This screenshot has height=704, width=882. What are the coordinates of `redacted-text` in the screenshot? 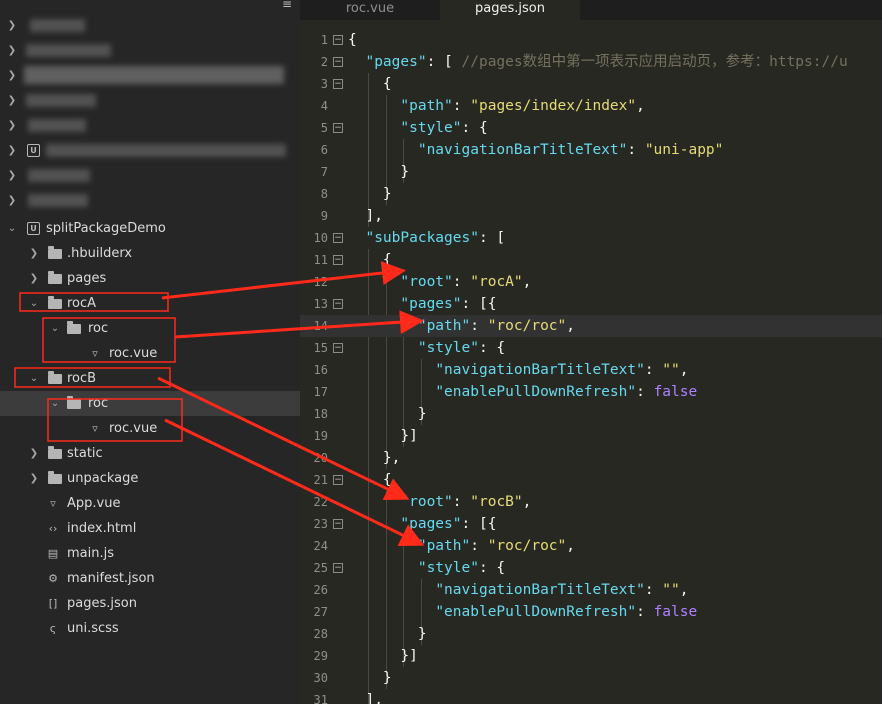 It's located at (57, 25).